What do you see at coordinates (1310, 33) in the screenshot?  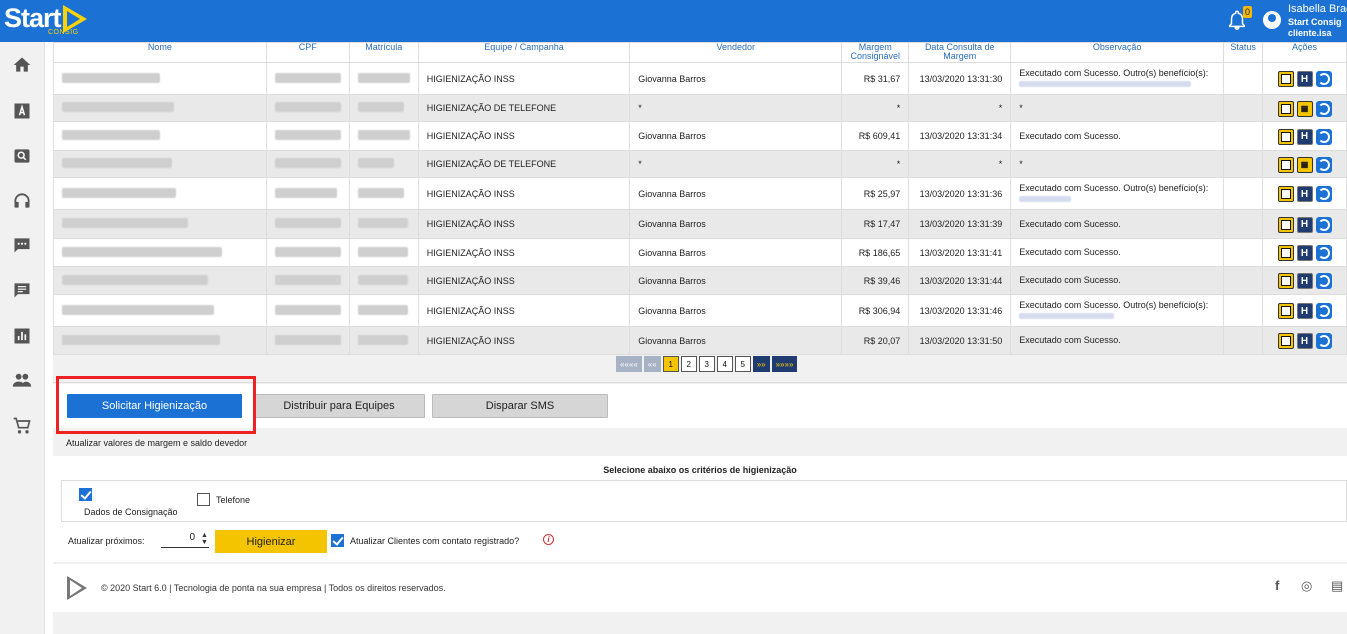 I see `user-login: cliente.isa` at bounding box center [1310, 33].